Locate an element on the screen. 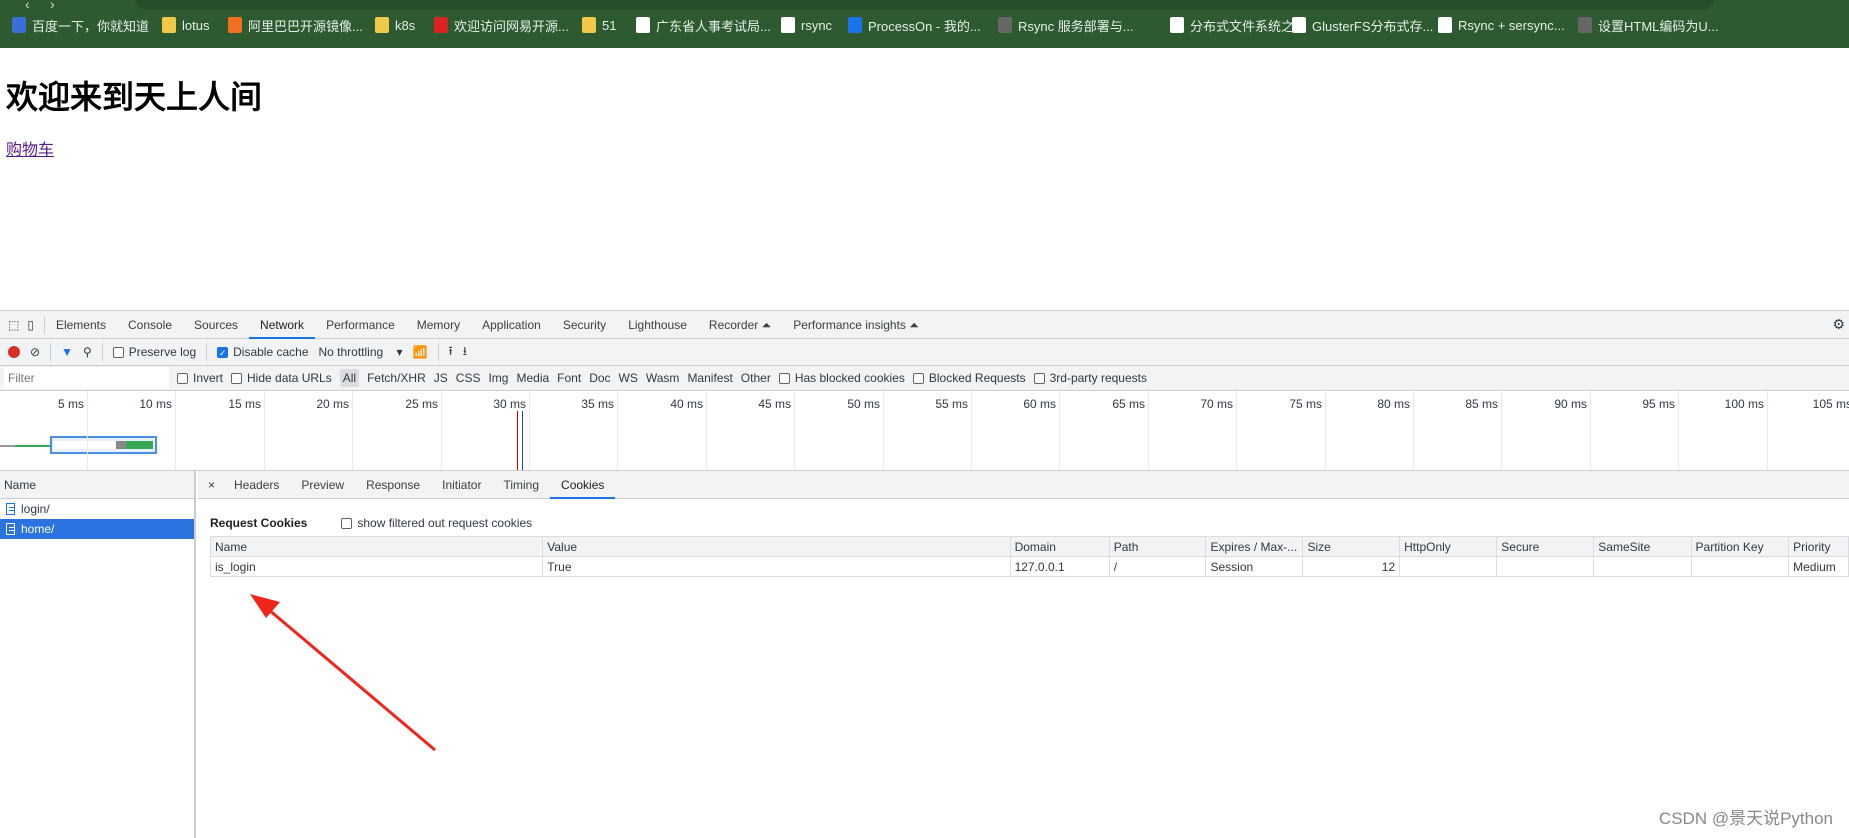 Image resolution: width=1849 pixels, height=838 pixels. watermark: CSDN @景天说Python is located at coordinates (1745, 818).